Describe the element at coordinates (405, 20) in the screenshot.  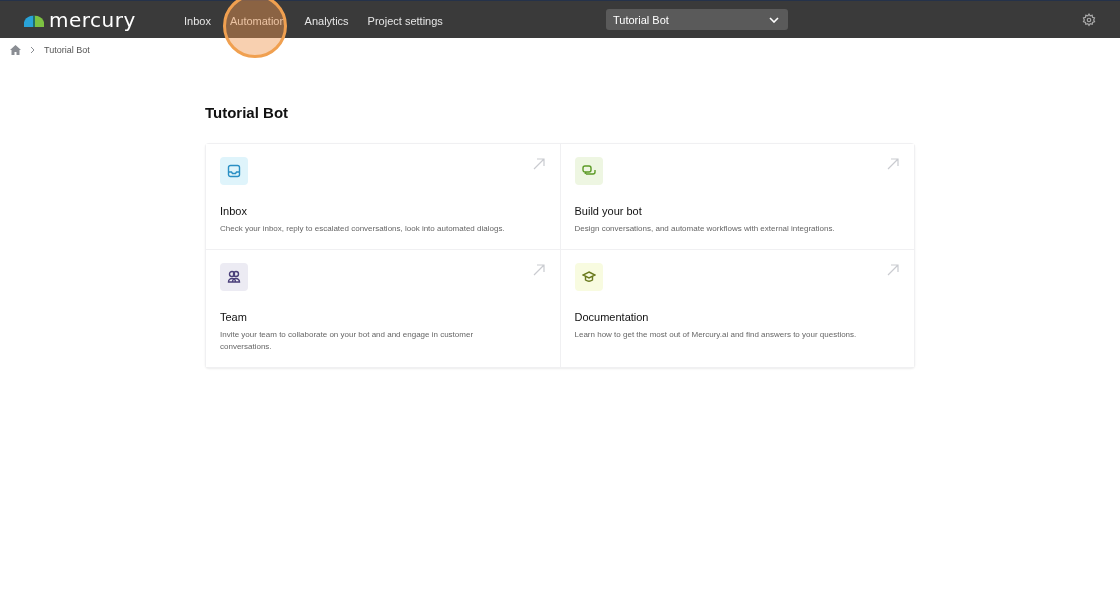
I see `nav-link: Project settings` at that location.